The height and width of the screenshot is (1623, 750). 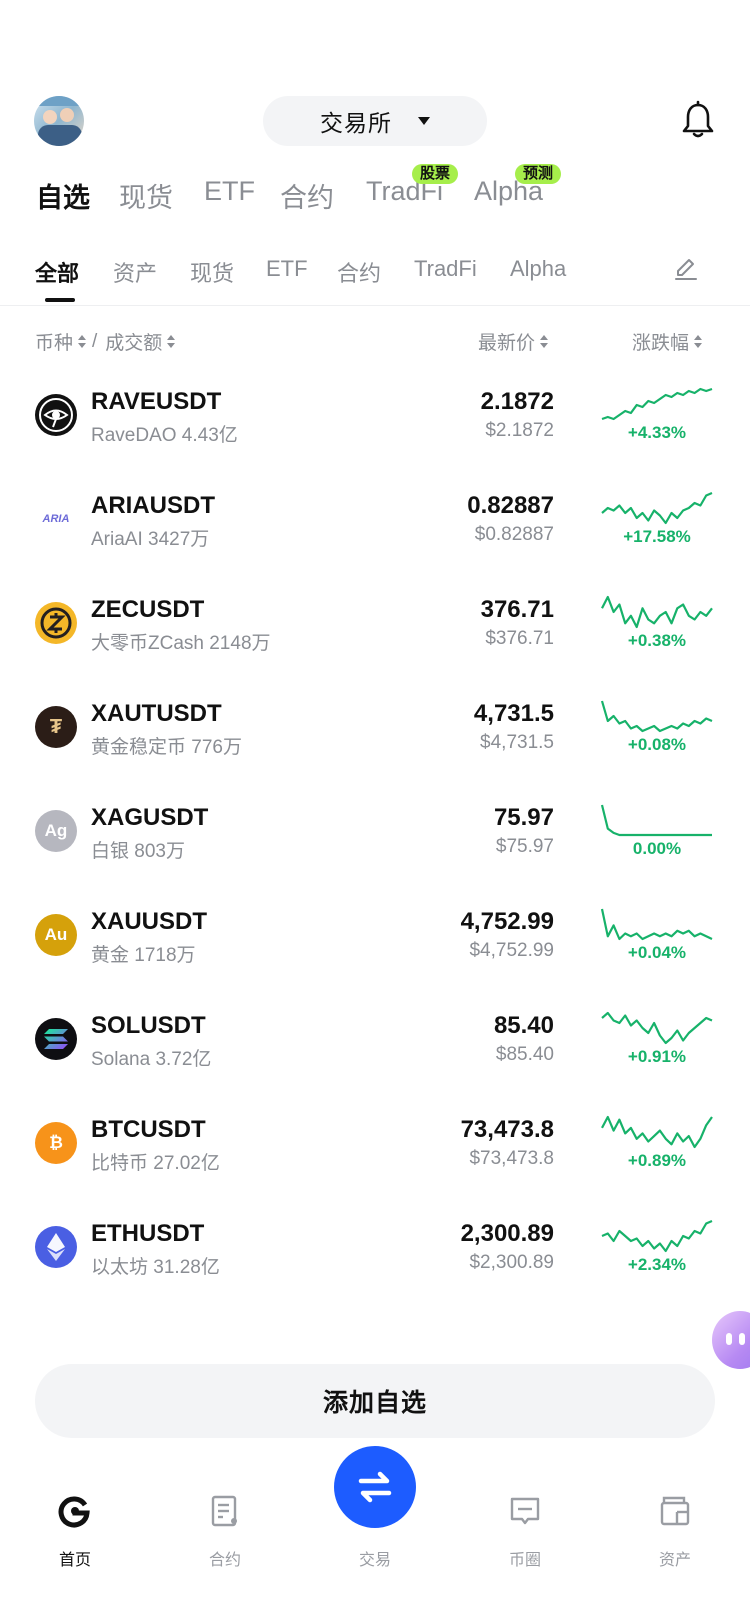 I want to click on change-percent: +0.89%, so click(x=657, y=1160).